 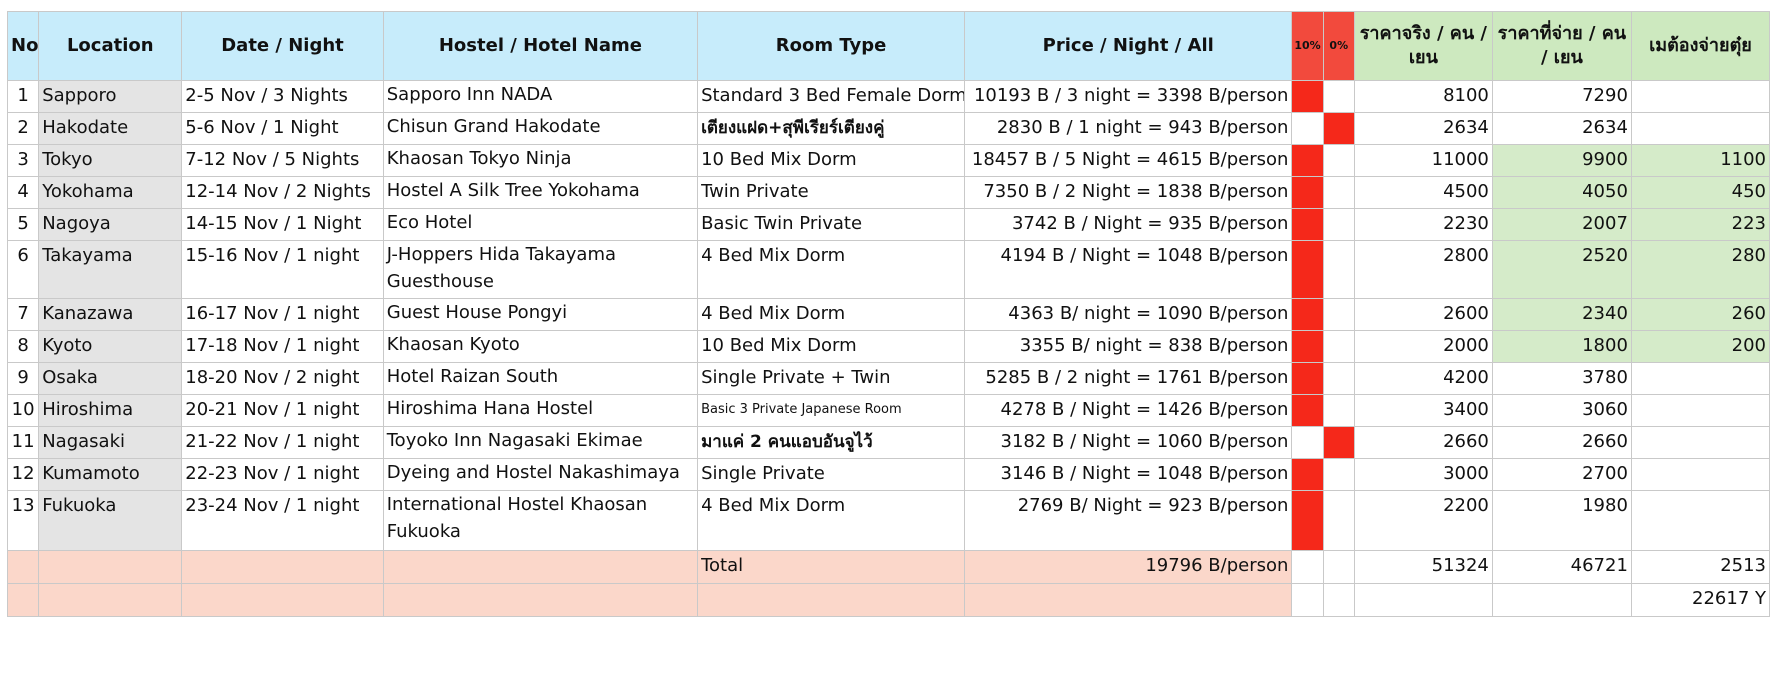 I want to click on hostel-name-cell: Hiroshima Hana Hostel, so click(x=540, y=410).